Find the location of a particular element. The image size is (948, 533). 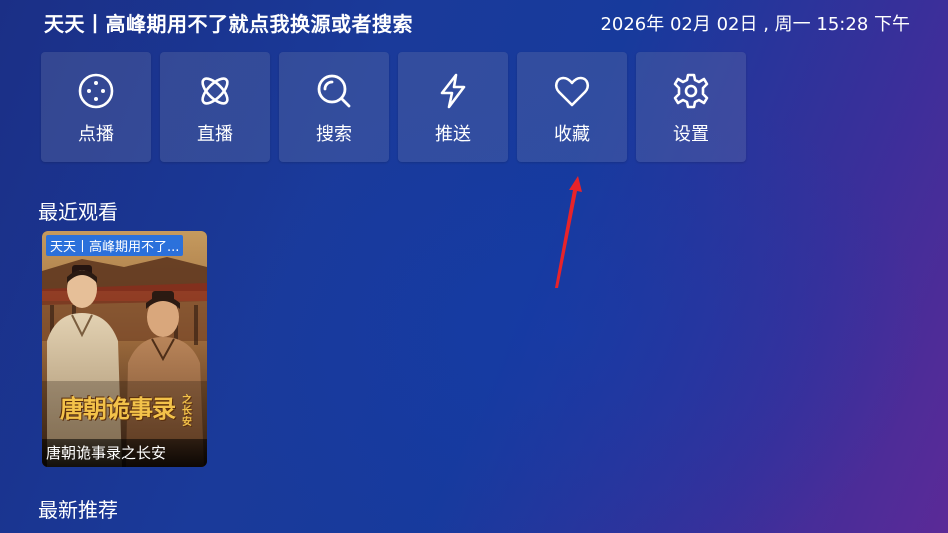

section-title-latest: 最新推荐 is located at coordinates (78, 510).